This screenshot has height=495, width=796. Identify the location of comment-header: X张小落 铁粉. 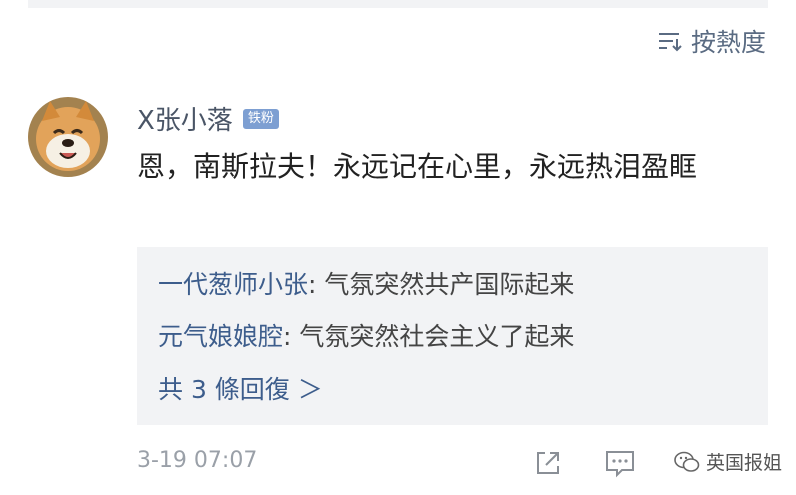
(208, 118).